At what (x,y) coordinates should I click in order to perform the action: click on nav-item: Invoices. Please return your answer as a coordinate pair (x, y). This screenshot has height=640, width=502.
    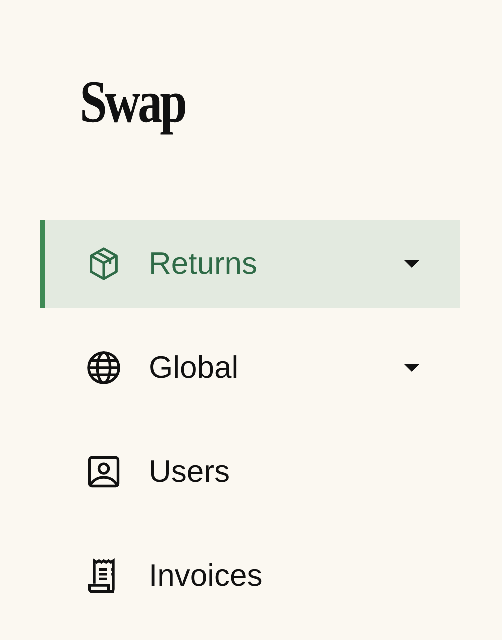
    Looking at the image, I should click on (250, 576).